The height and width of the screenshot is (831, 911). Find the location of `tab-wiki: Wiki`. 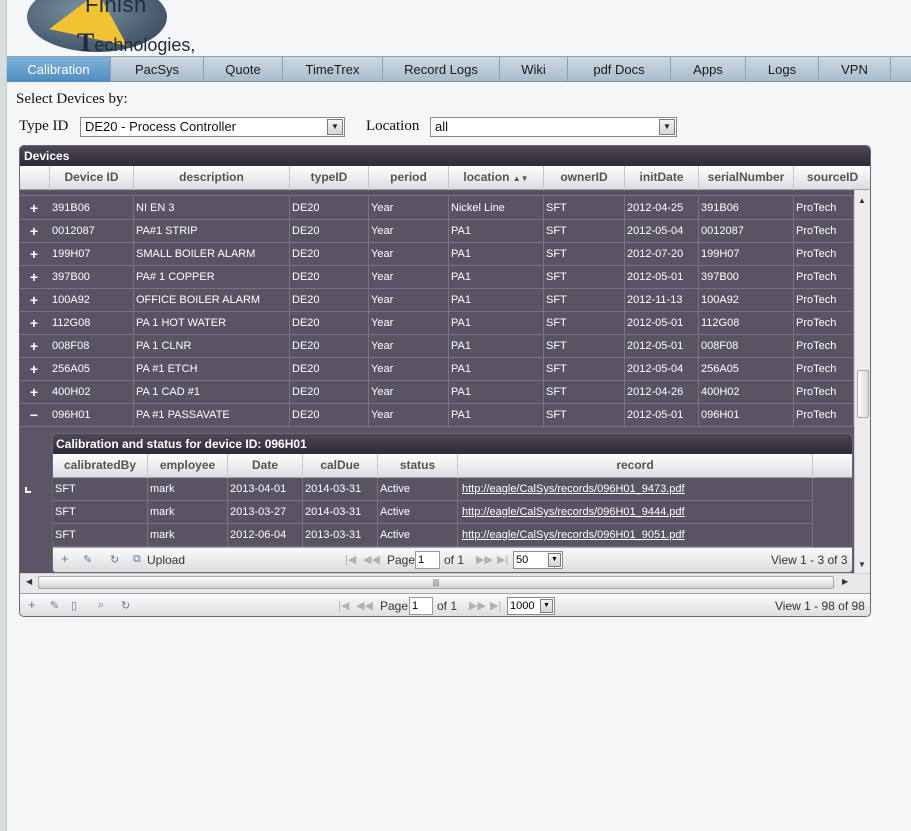

tab-wiki: Wiki is located at coordinates (534, 69).